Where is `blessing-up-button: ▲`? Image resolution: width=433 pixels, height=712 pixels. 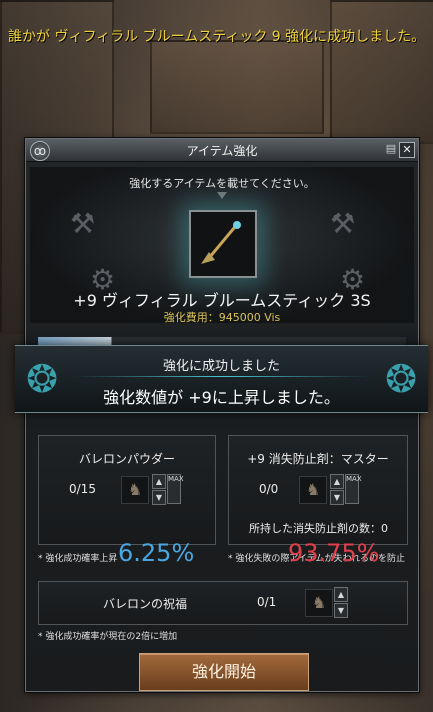
blessing-up-button: ▲ is located at coordinates (341, 594).